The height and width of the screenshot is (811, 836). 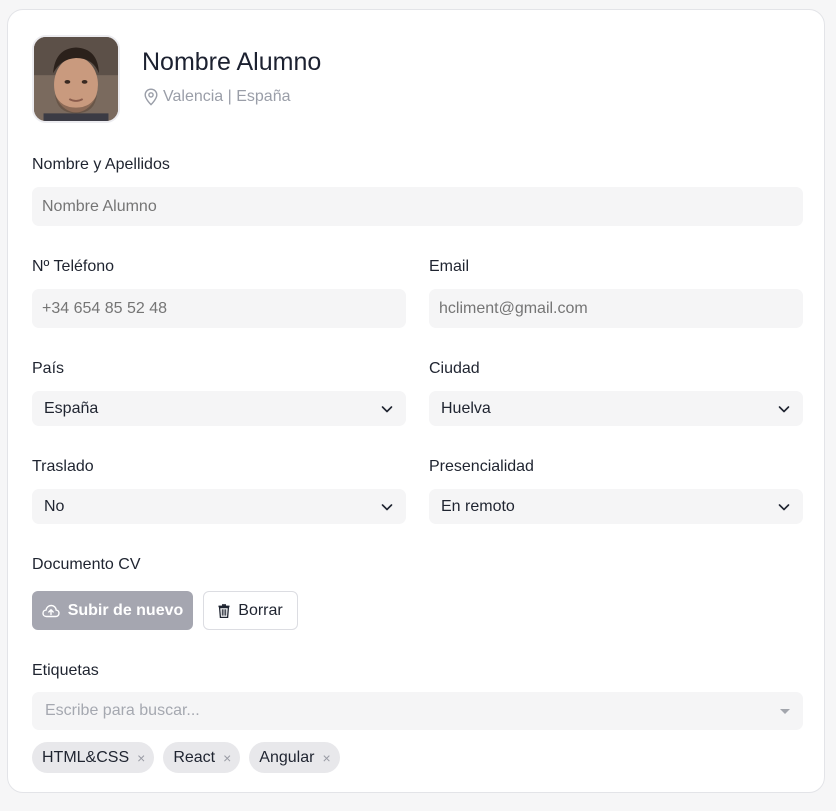 I want to click on tag-chip-label: HTML&CSS, so click(x=86, y=757).